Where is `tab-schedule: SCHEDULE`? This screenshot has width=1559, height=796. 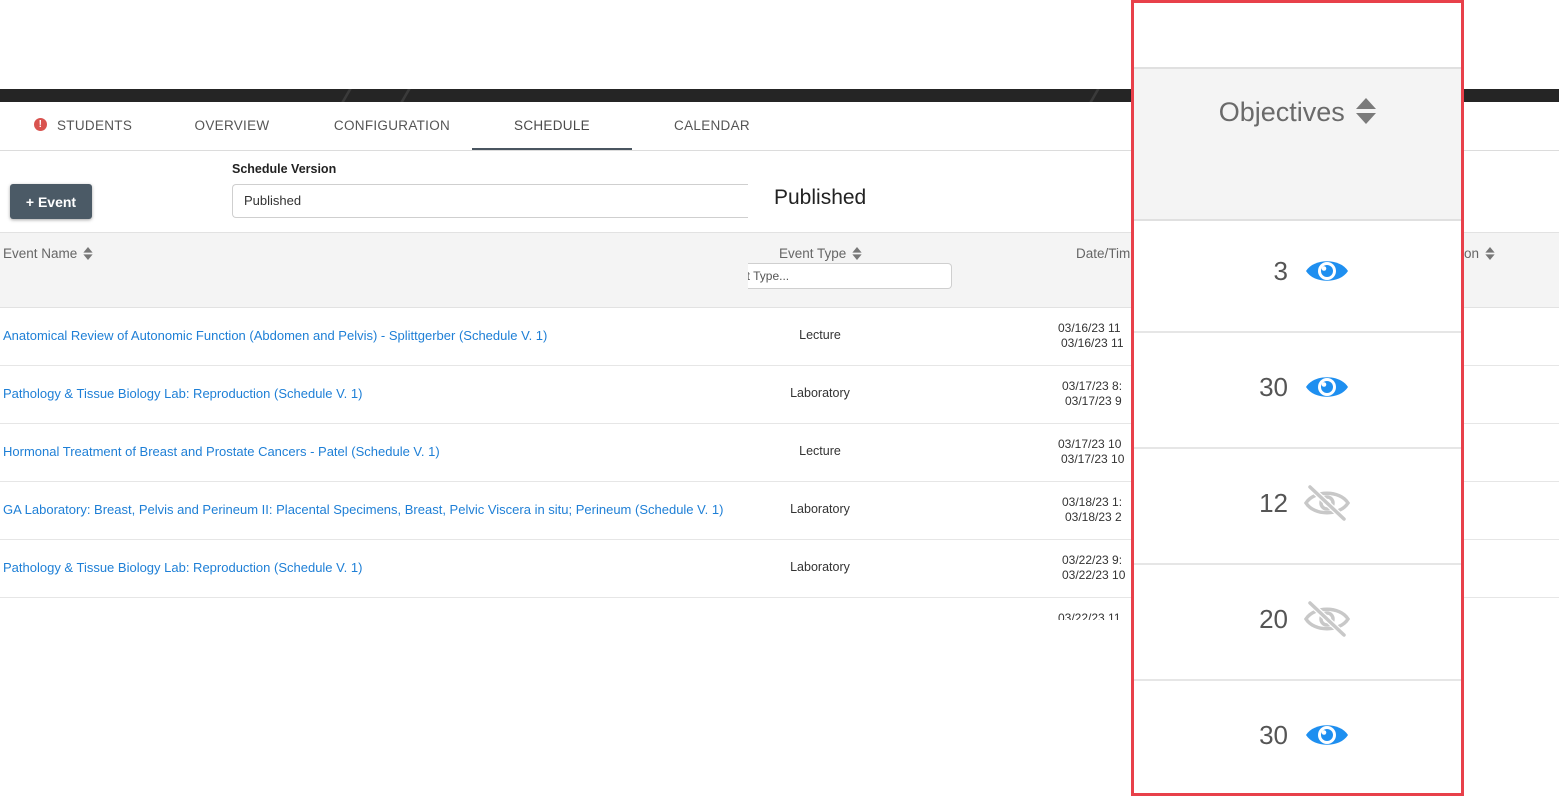
tab-schedule: SCHEDULE is located at coordinates (552, 126).